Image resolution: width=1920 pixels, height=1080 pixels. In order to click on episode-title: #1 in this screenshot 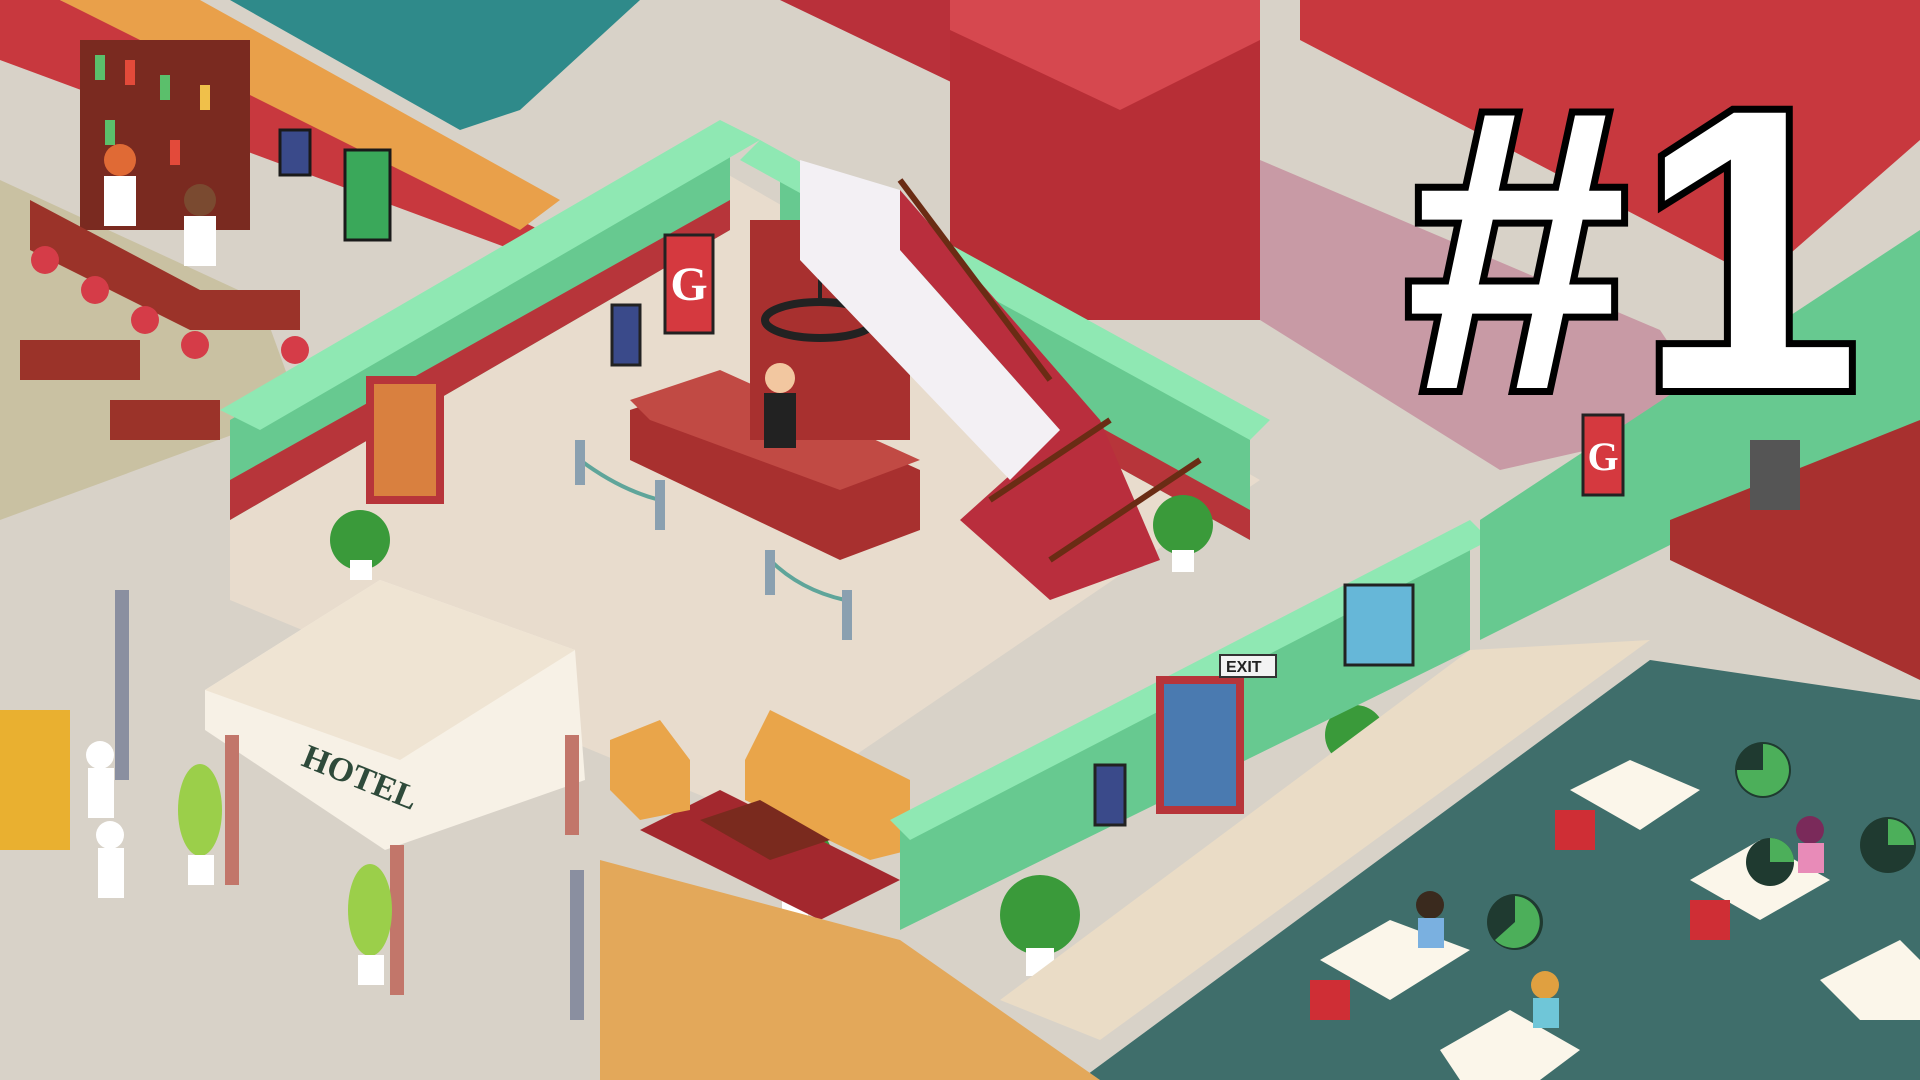, I will do `click(1634, 249)`.